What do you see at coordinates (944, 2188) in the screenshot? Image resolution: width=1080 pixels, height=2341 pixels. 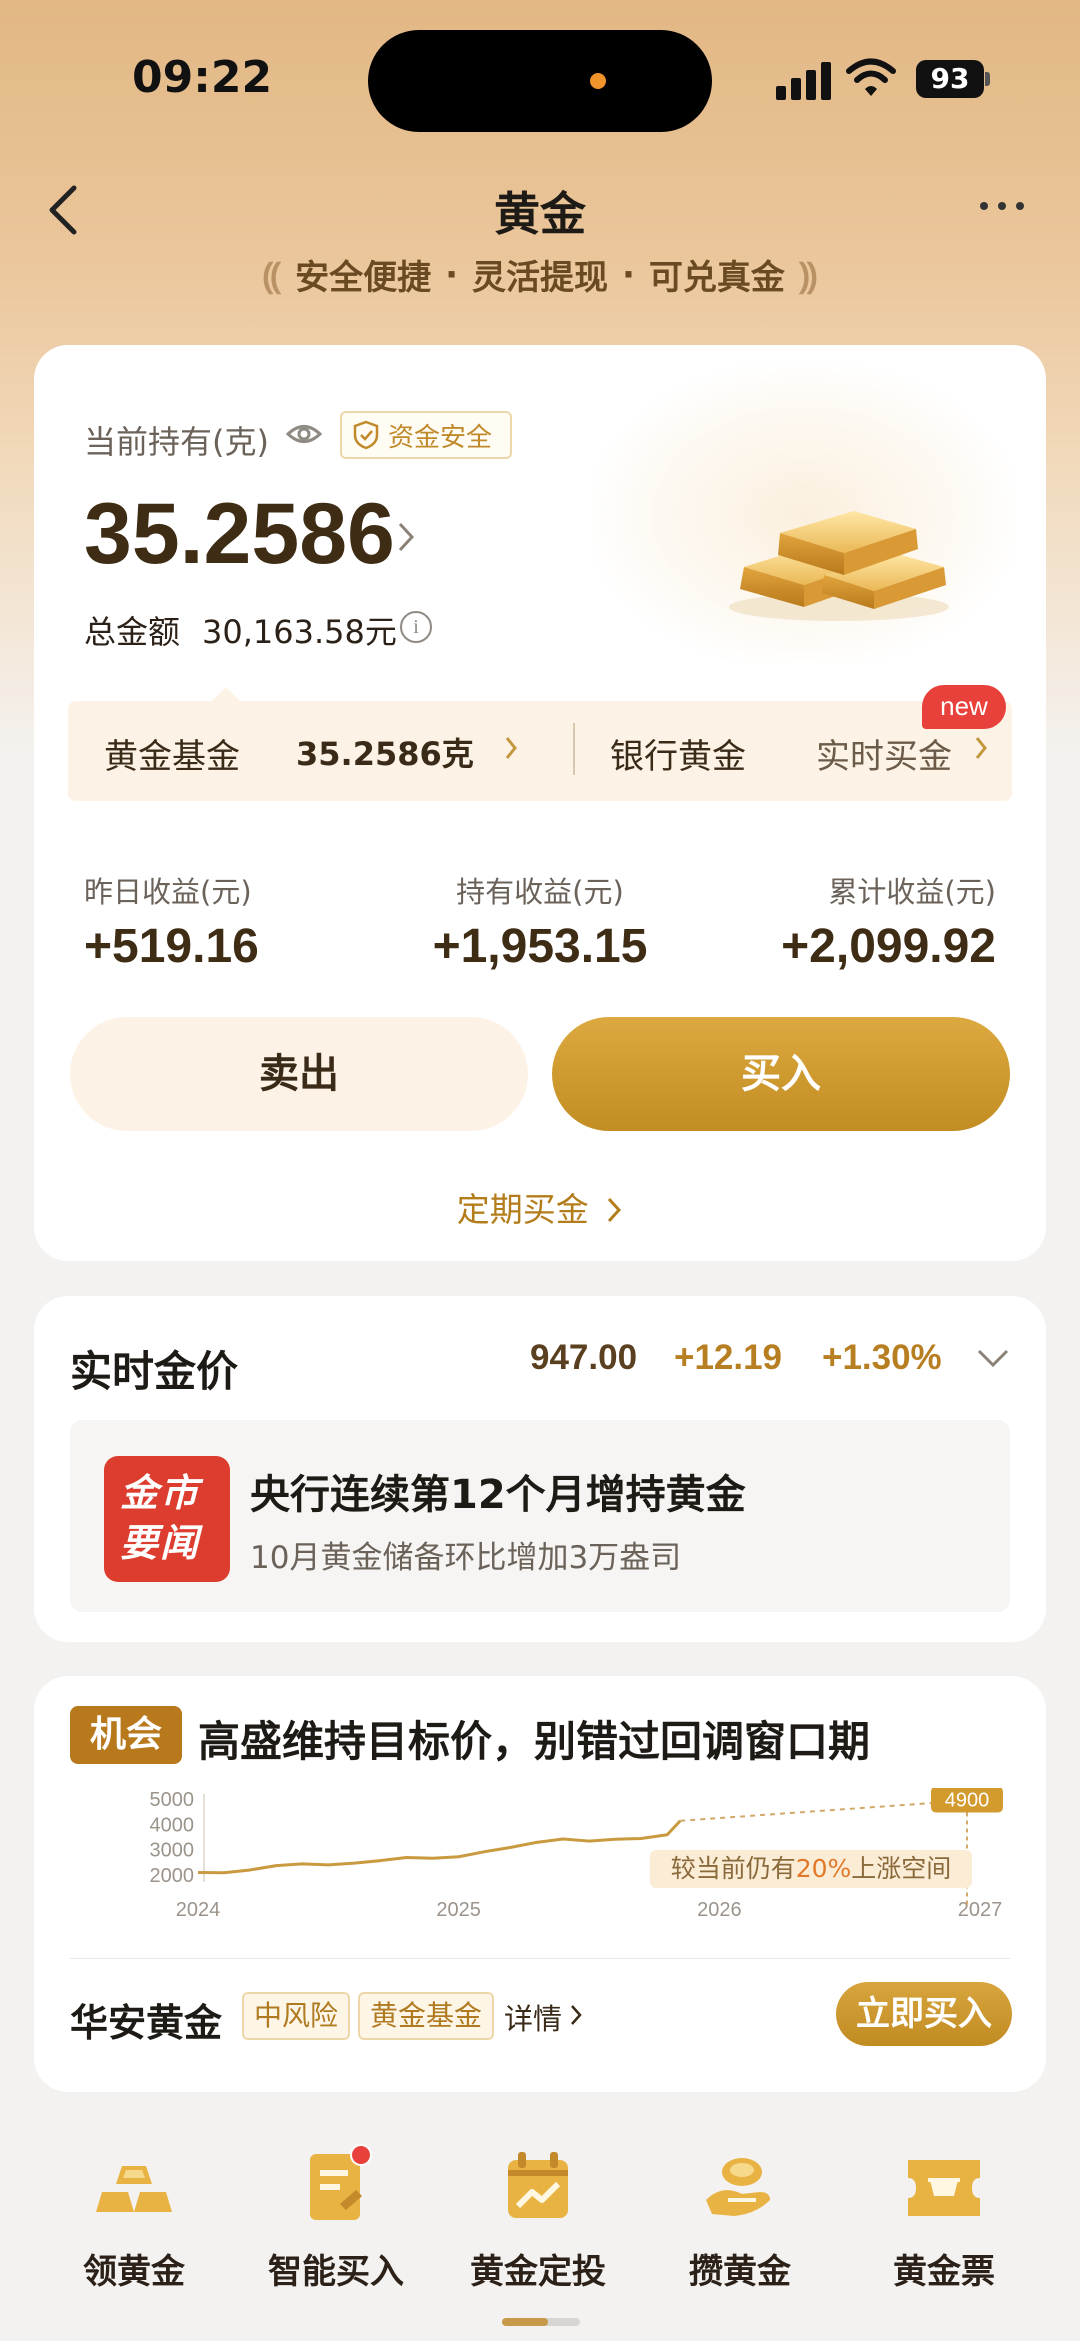 I see `ticket-icon` at bounding box center [944, 2188].